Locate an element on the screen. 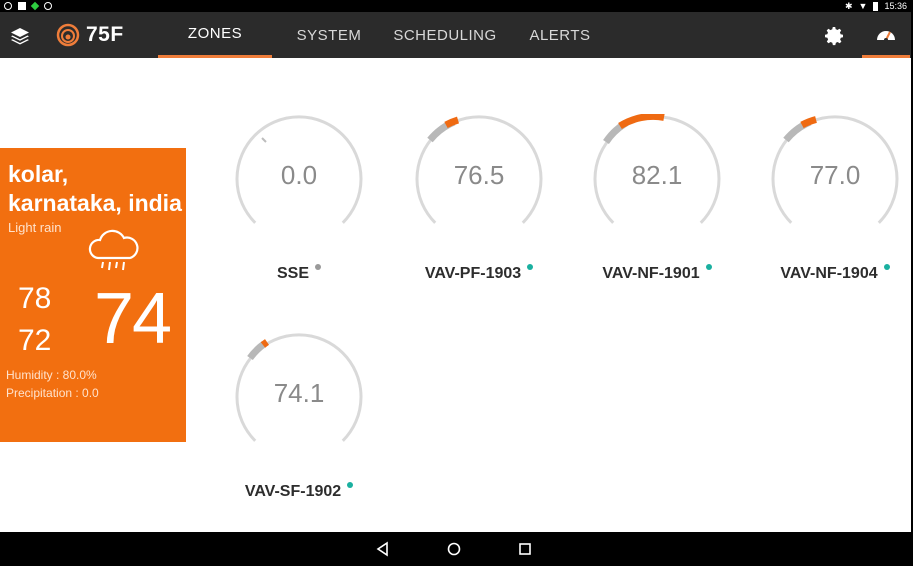  notification-icon is located at coordinates (8, 6).